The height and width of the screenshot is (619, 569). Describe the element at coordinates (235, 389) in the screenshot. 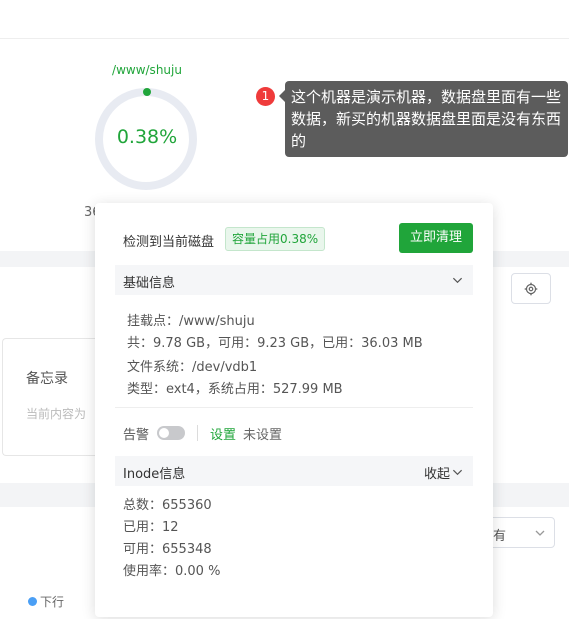

I see `filesystem-type: 类型：ext4，系统占用：527.99 MB` at that location.